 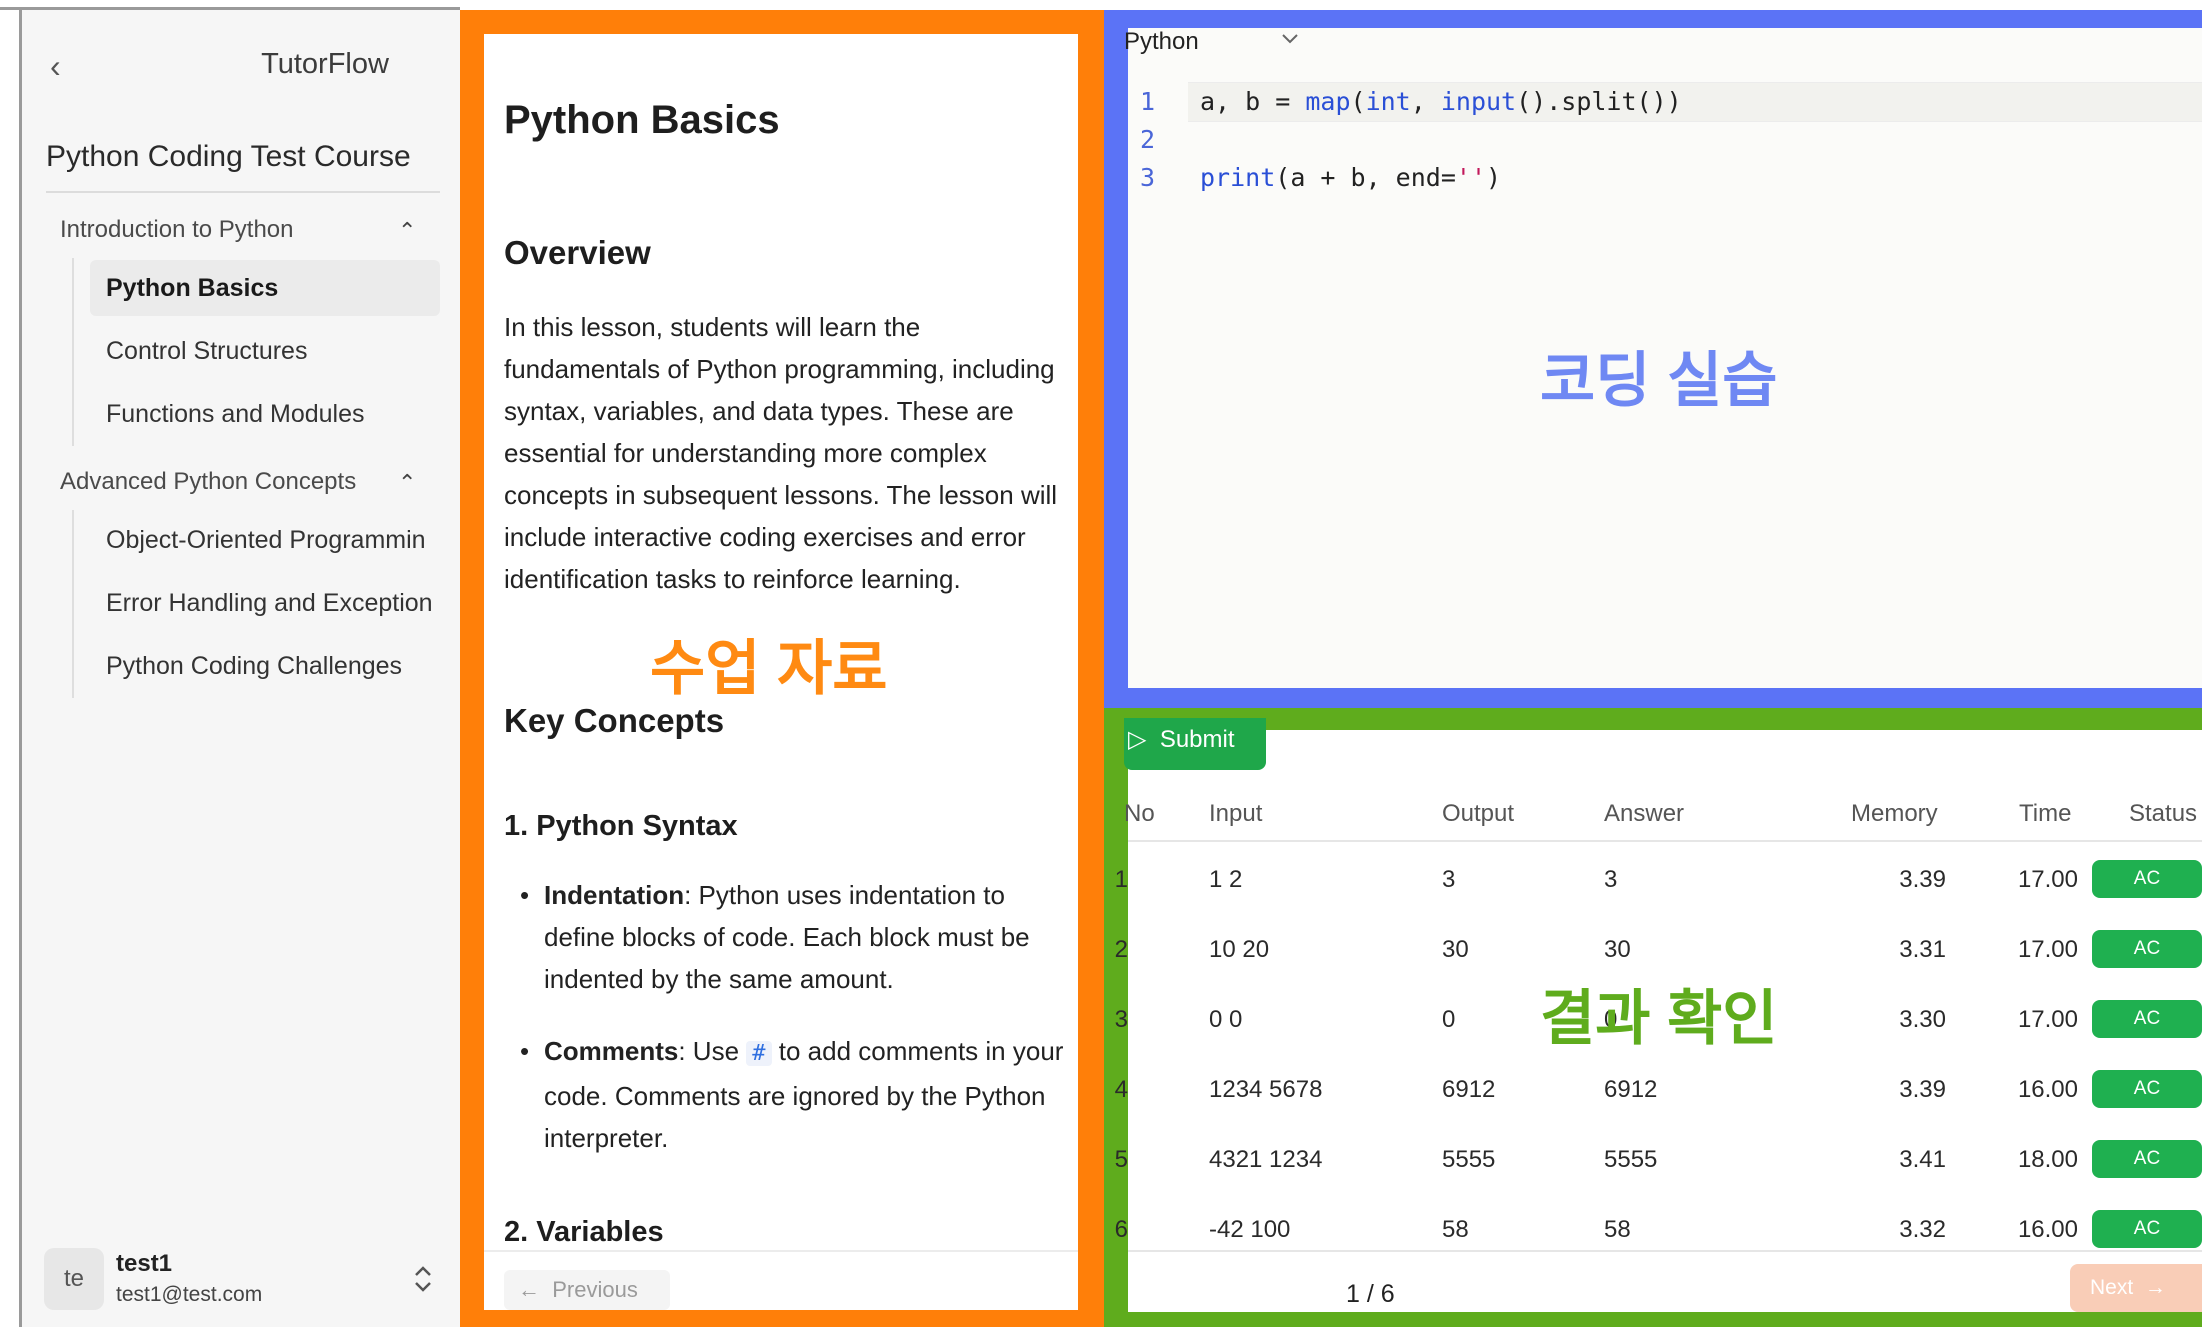 What do you see at coordinates (265, 414) in the screenshot?
I see `sidebar-item-functions-modules: Functions and Modules` at bounding box center [265, 414].